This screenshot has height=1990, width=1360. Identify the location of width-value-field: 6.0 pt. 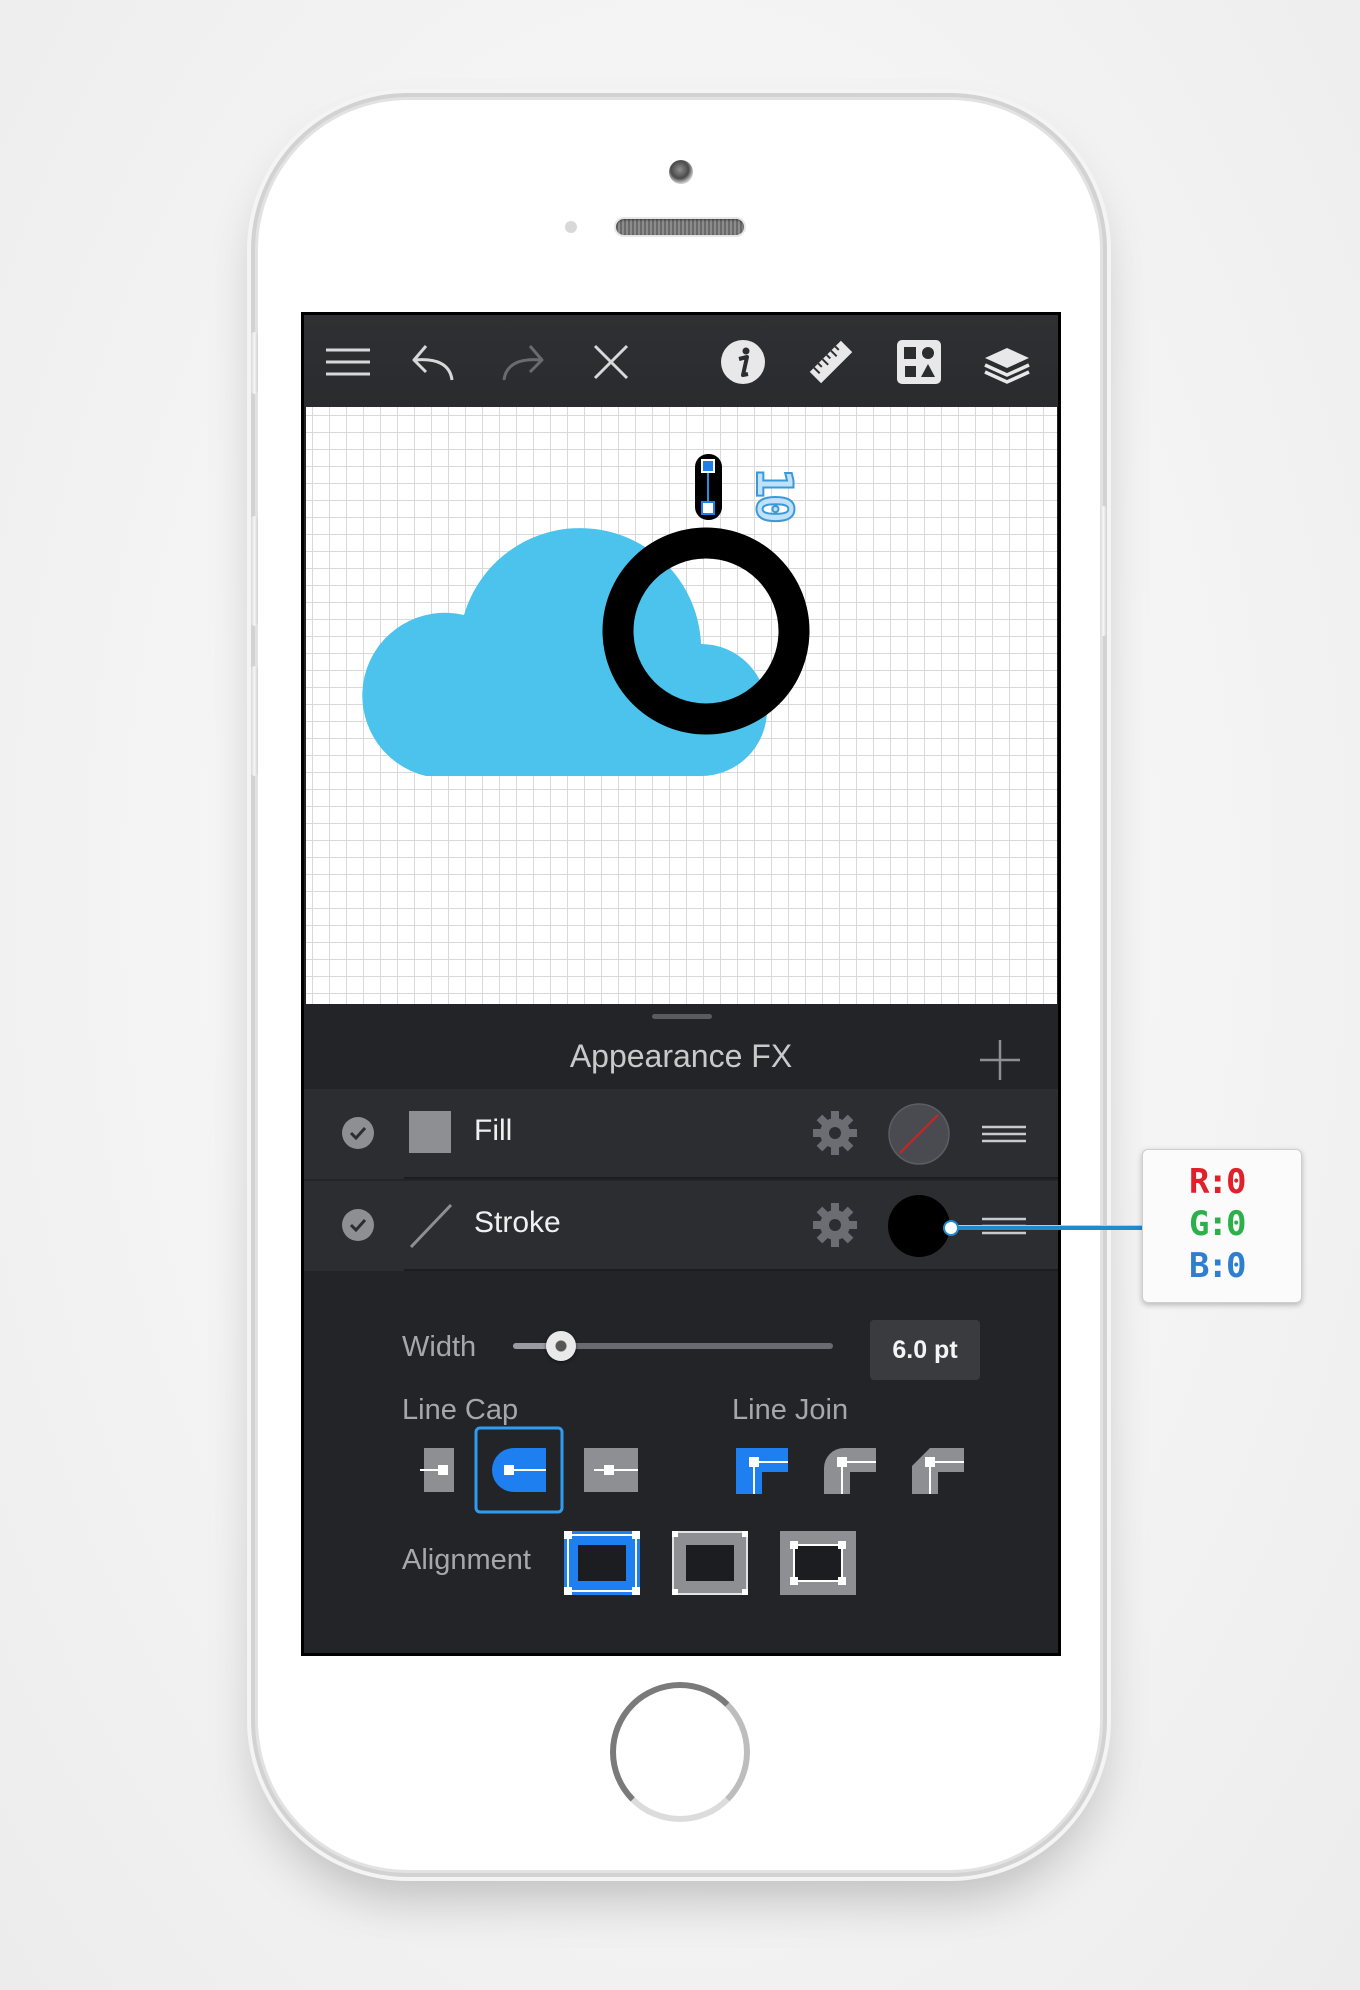
(925, 1350).